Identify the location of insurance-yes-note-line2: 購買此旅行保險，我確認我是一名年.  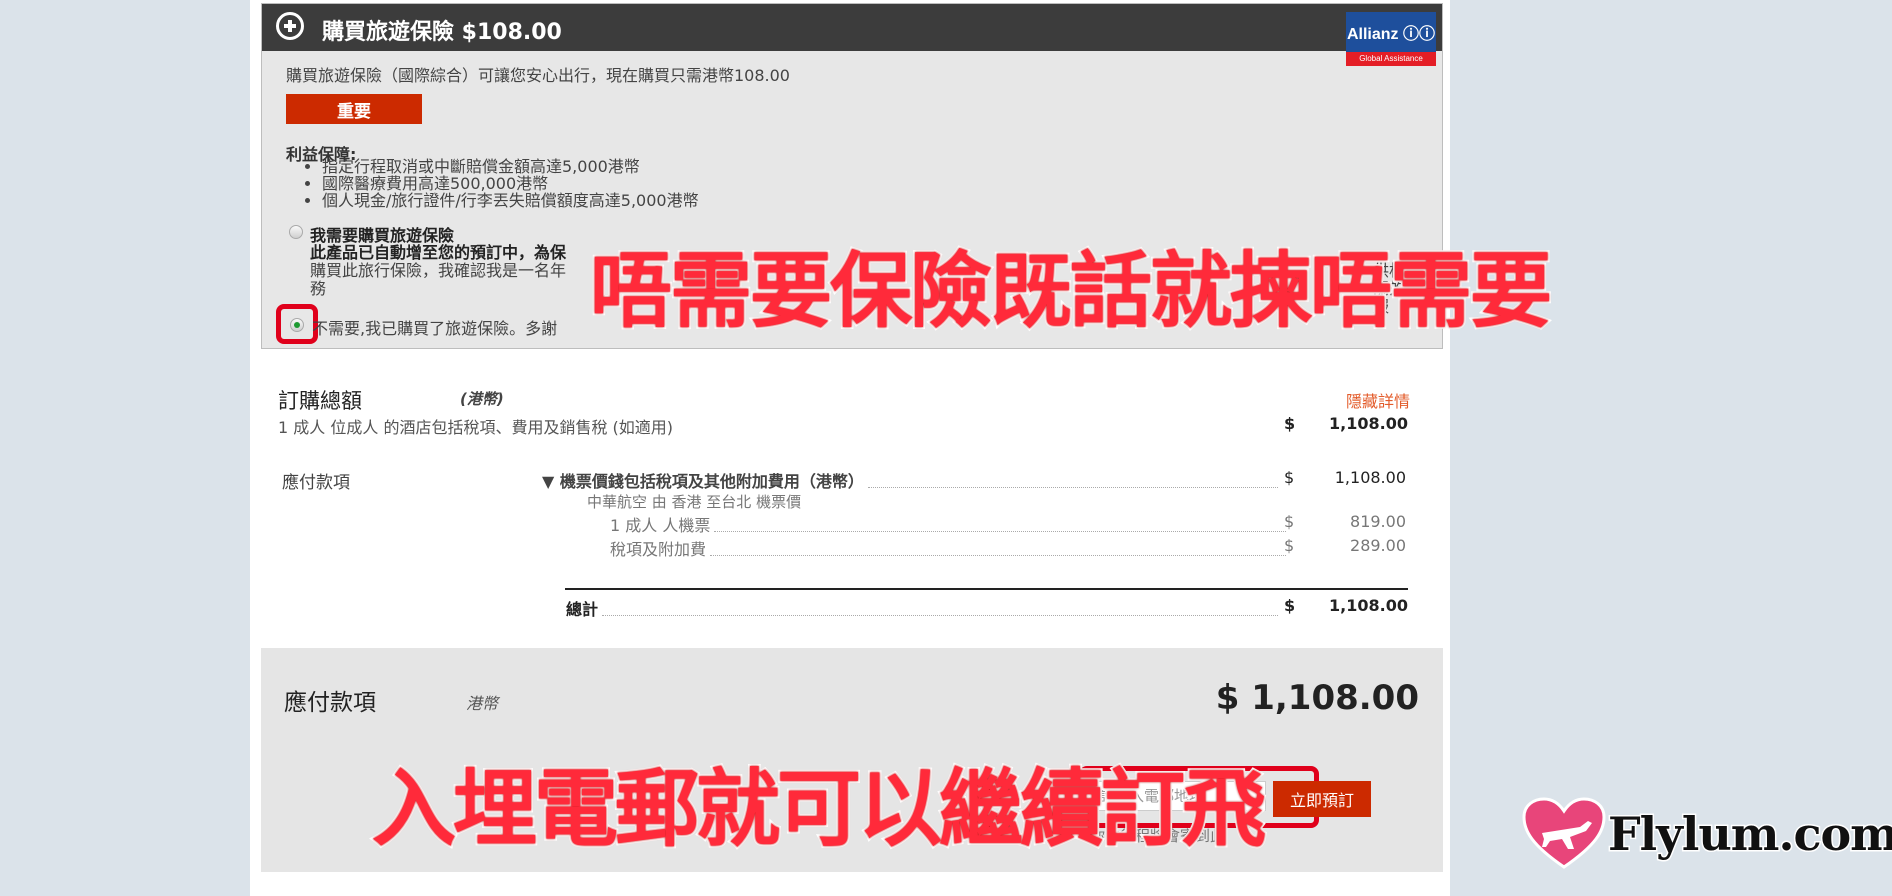
(438, 270).